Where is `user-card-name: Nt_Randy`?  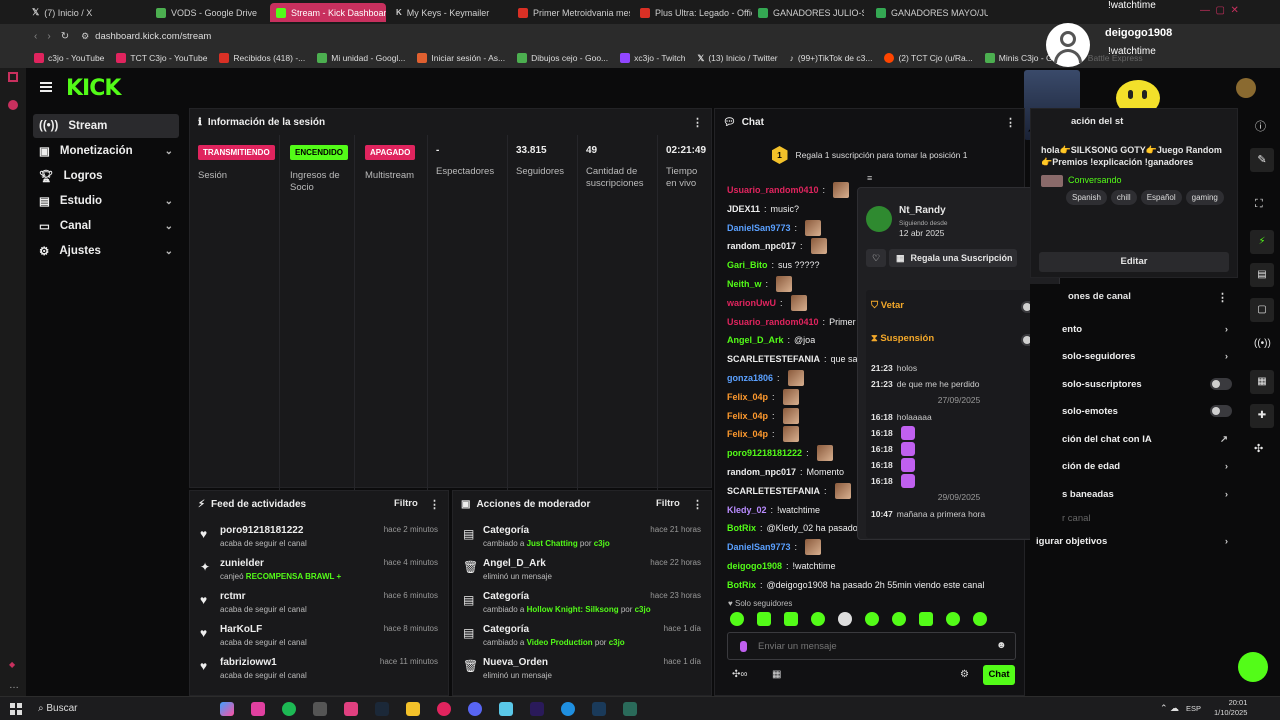 user-card-name: Nt_Randy is located at coordinates (922, 210).